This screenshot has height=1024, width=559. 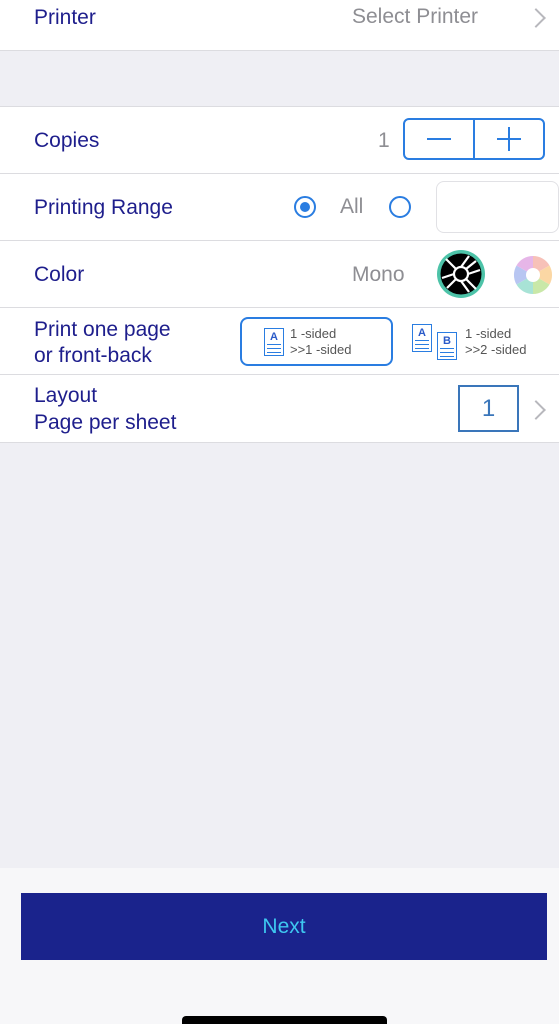 I want to click on radio-range, so click(x=400, y=207).